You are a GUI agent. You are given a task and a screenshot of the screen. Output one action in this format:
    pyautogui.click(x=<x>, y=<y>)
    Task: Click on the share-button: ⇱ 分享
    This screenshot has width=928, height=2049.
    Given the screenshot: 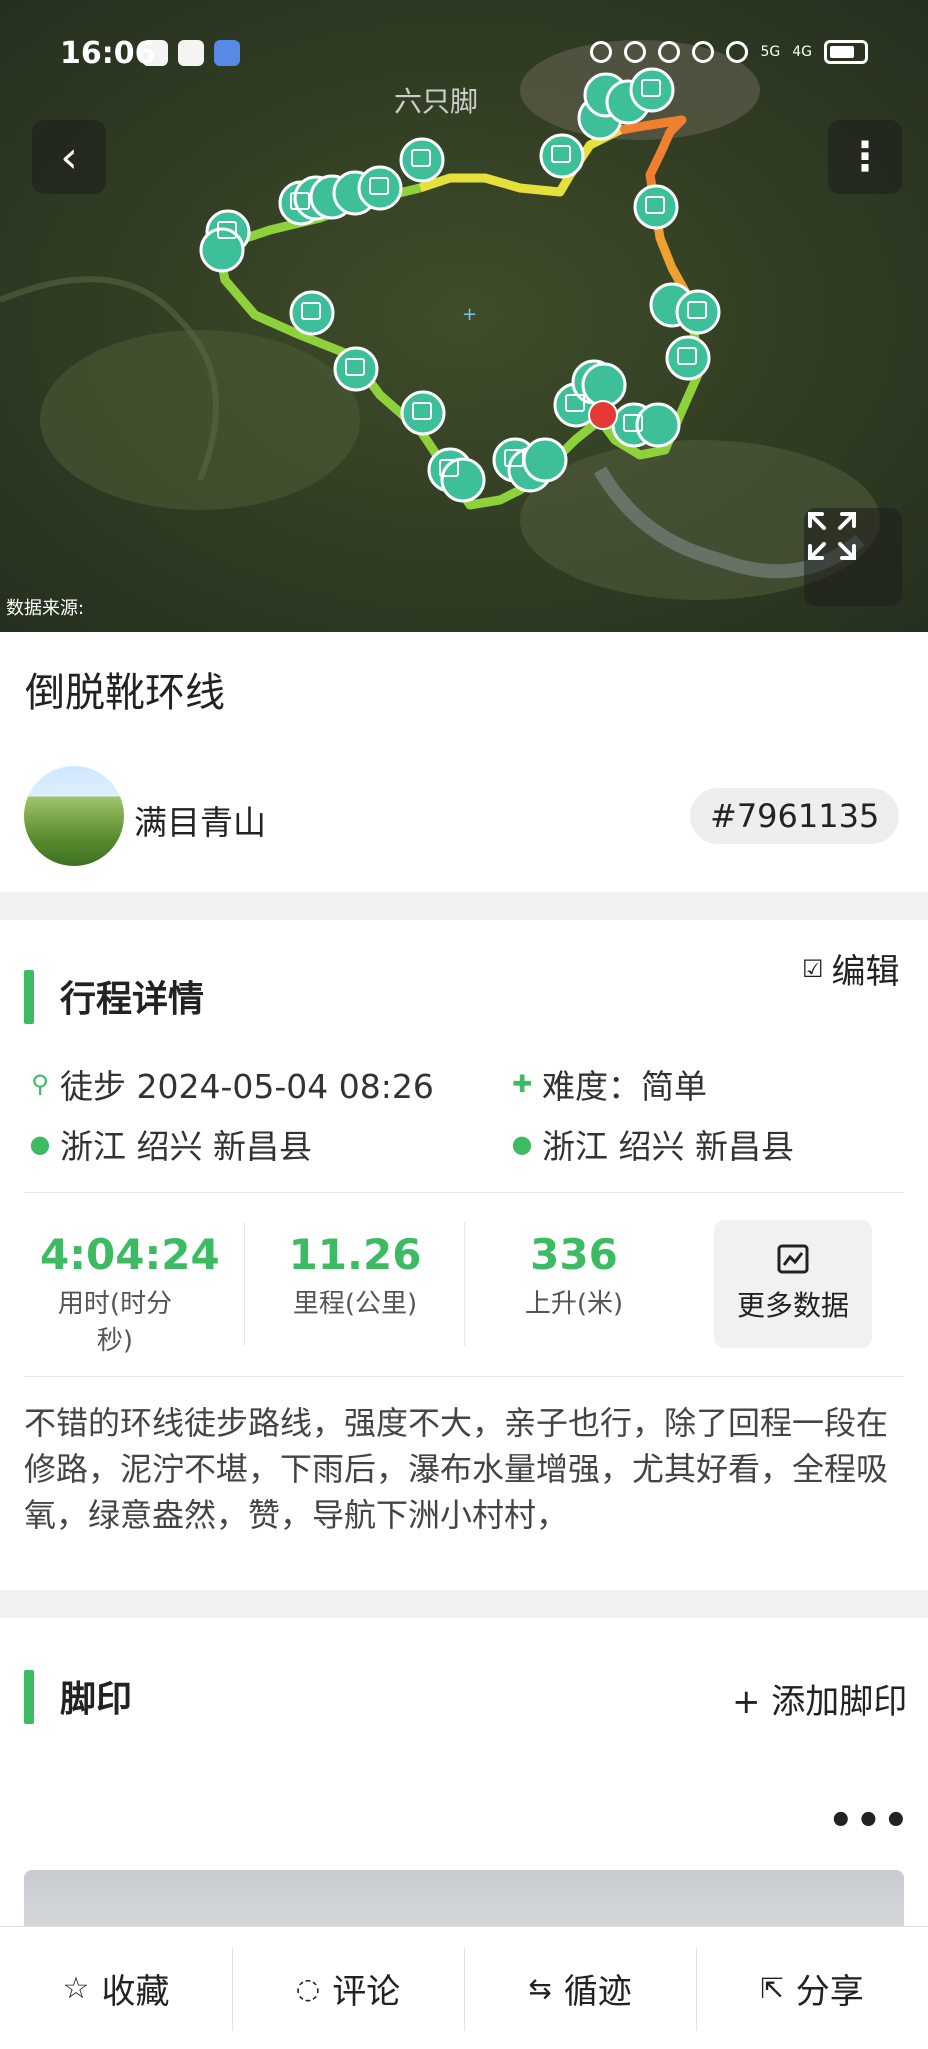 What is the action you would take?
    pyautogui.click(x=812, y=1988)
    